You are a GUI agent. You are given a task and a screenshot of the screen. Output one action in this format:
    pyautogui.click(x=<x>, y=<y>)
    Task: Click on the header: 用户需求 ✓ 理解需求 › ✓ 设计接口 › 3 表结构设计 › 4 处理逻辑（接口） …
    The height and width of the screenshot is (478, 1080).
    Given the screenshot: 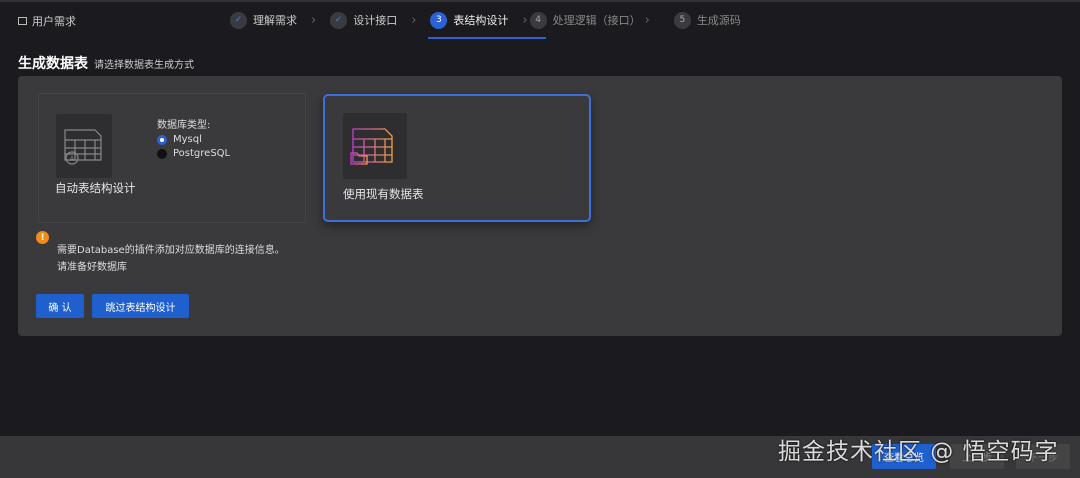 What is the action you would take?
    pyautogui.click(x=540, y=20)
    